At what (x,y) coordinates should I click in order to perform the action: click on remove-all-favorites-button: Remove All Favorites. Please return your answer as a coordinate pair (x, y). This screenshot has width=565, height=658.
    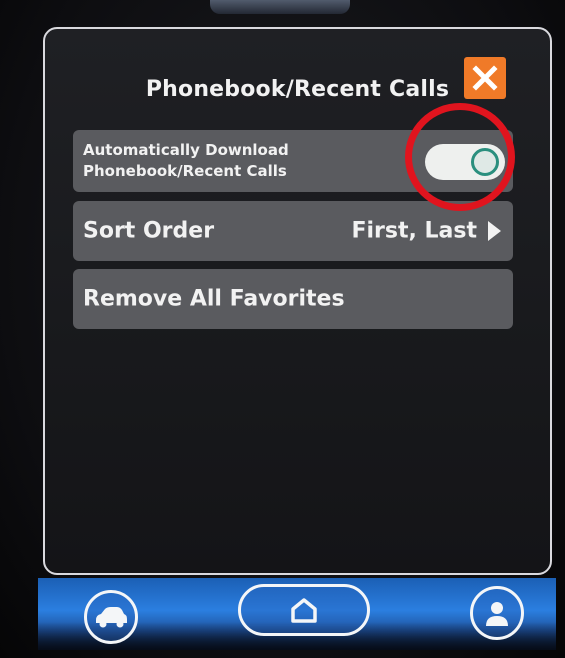
    Looking at the image, I should click on (293, 299).